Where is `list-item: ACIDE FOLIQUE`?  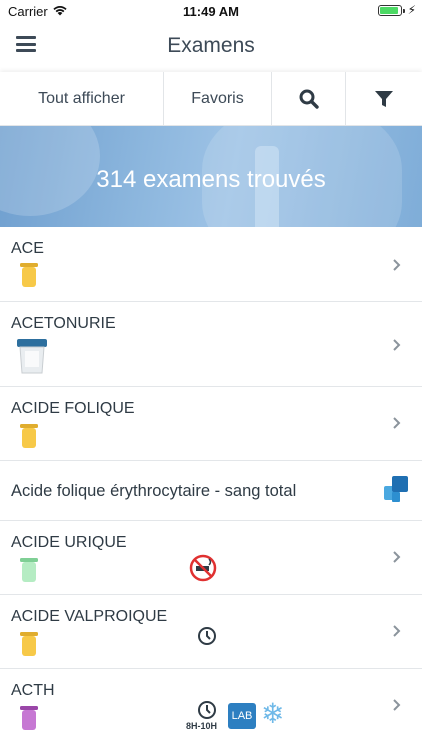 list-item: ACIDE FOLIQUE is located at coordinates (211, 424).